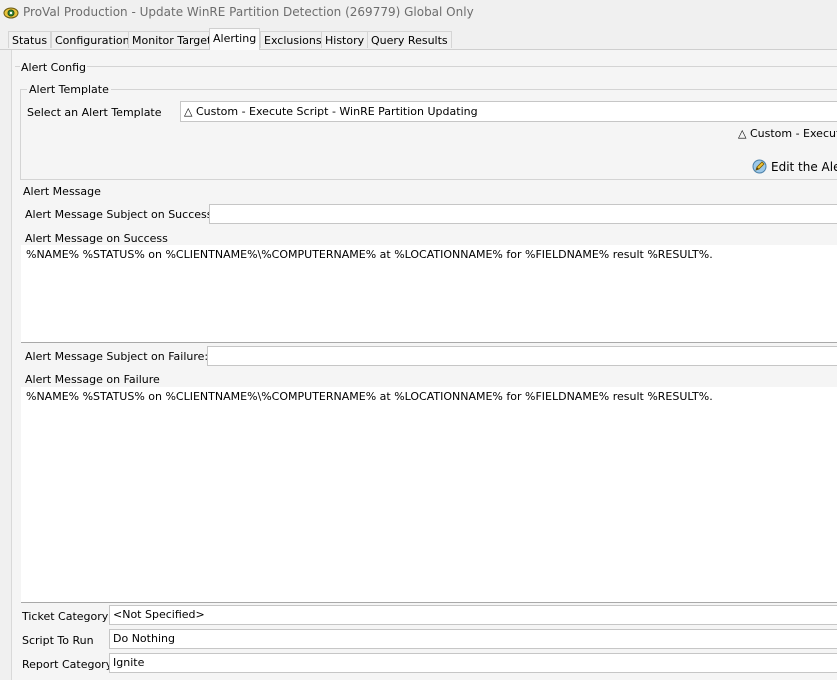 The image size is (837, 680). Describe the element at coordinates (65, 616) in the screenshot. I see `ticket-category-label: Ticket Category` at that location.